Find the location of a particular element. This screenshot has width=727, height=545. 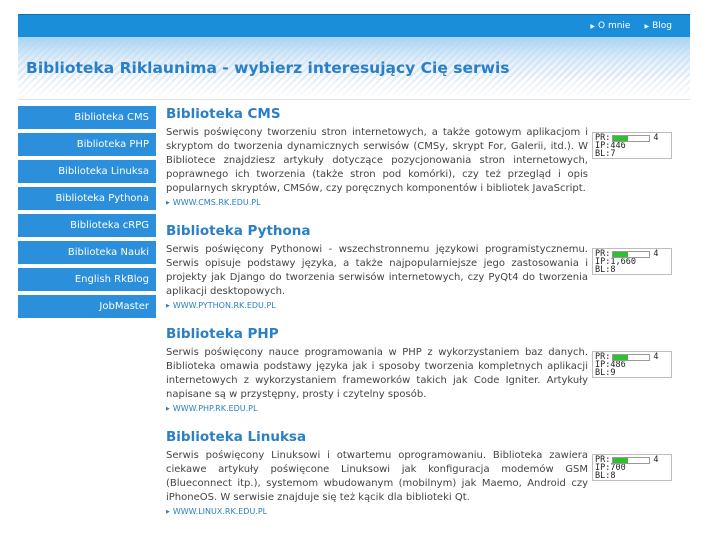

entry-url-link: ▶ WWW.PYTHON.RK.EDU.PL is located at coordinates (421, 305).